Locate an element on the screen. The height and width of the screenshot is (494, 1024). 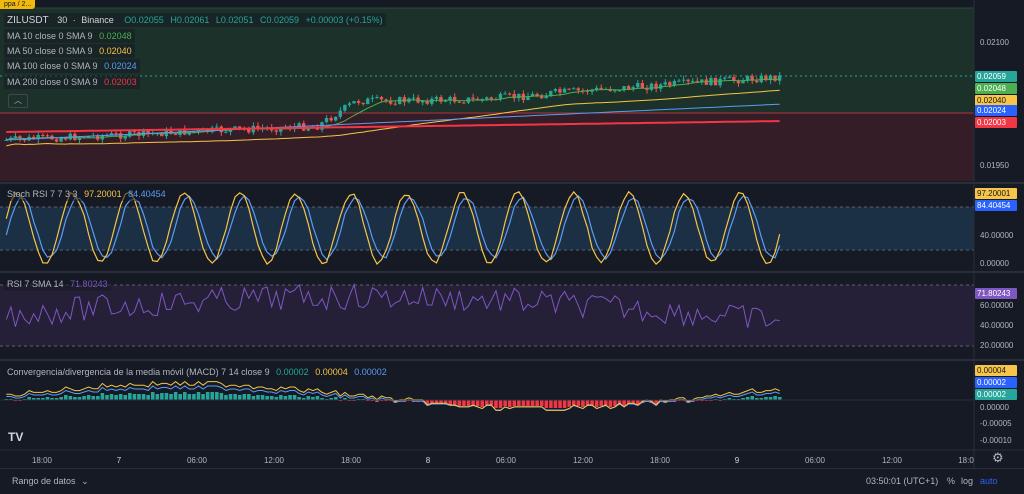
ma100-price-tag: 0.02024 is located at coordinates (996, 110).